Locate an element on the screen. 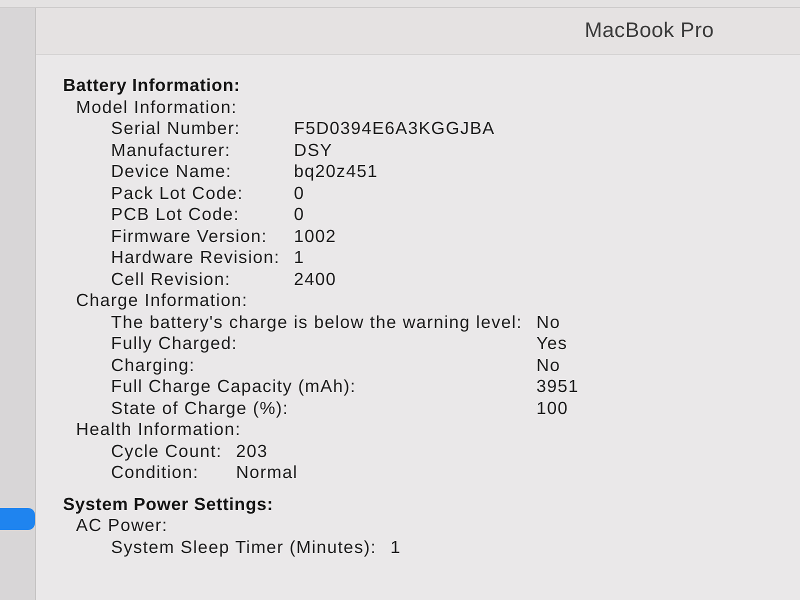 The image size is (800, 600). field-label: PCB Lot Code: is located at coordinates (175, 215).